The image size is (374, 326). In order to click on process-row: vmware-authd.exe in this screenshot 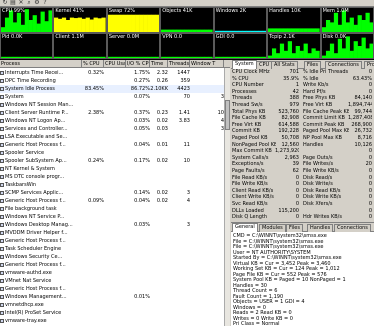, I will do `click(112, 273)`.